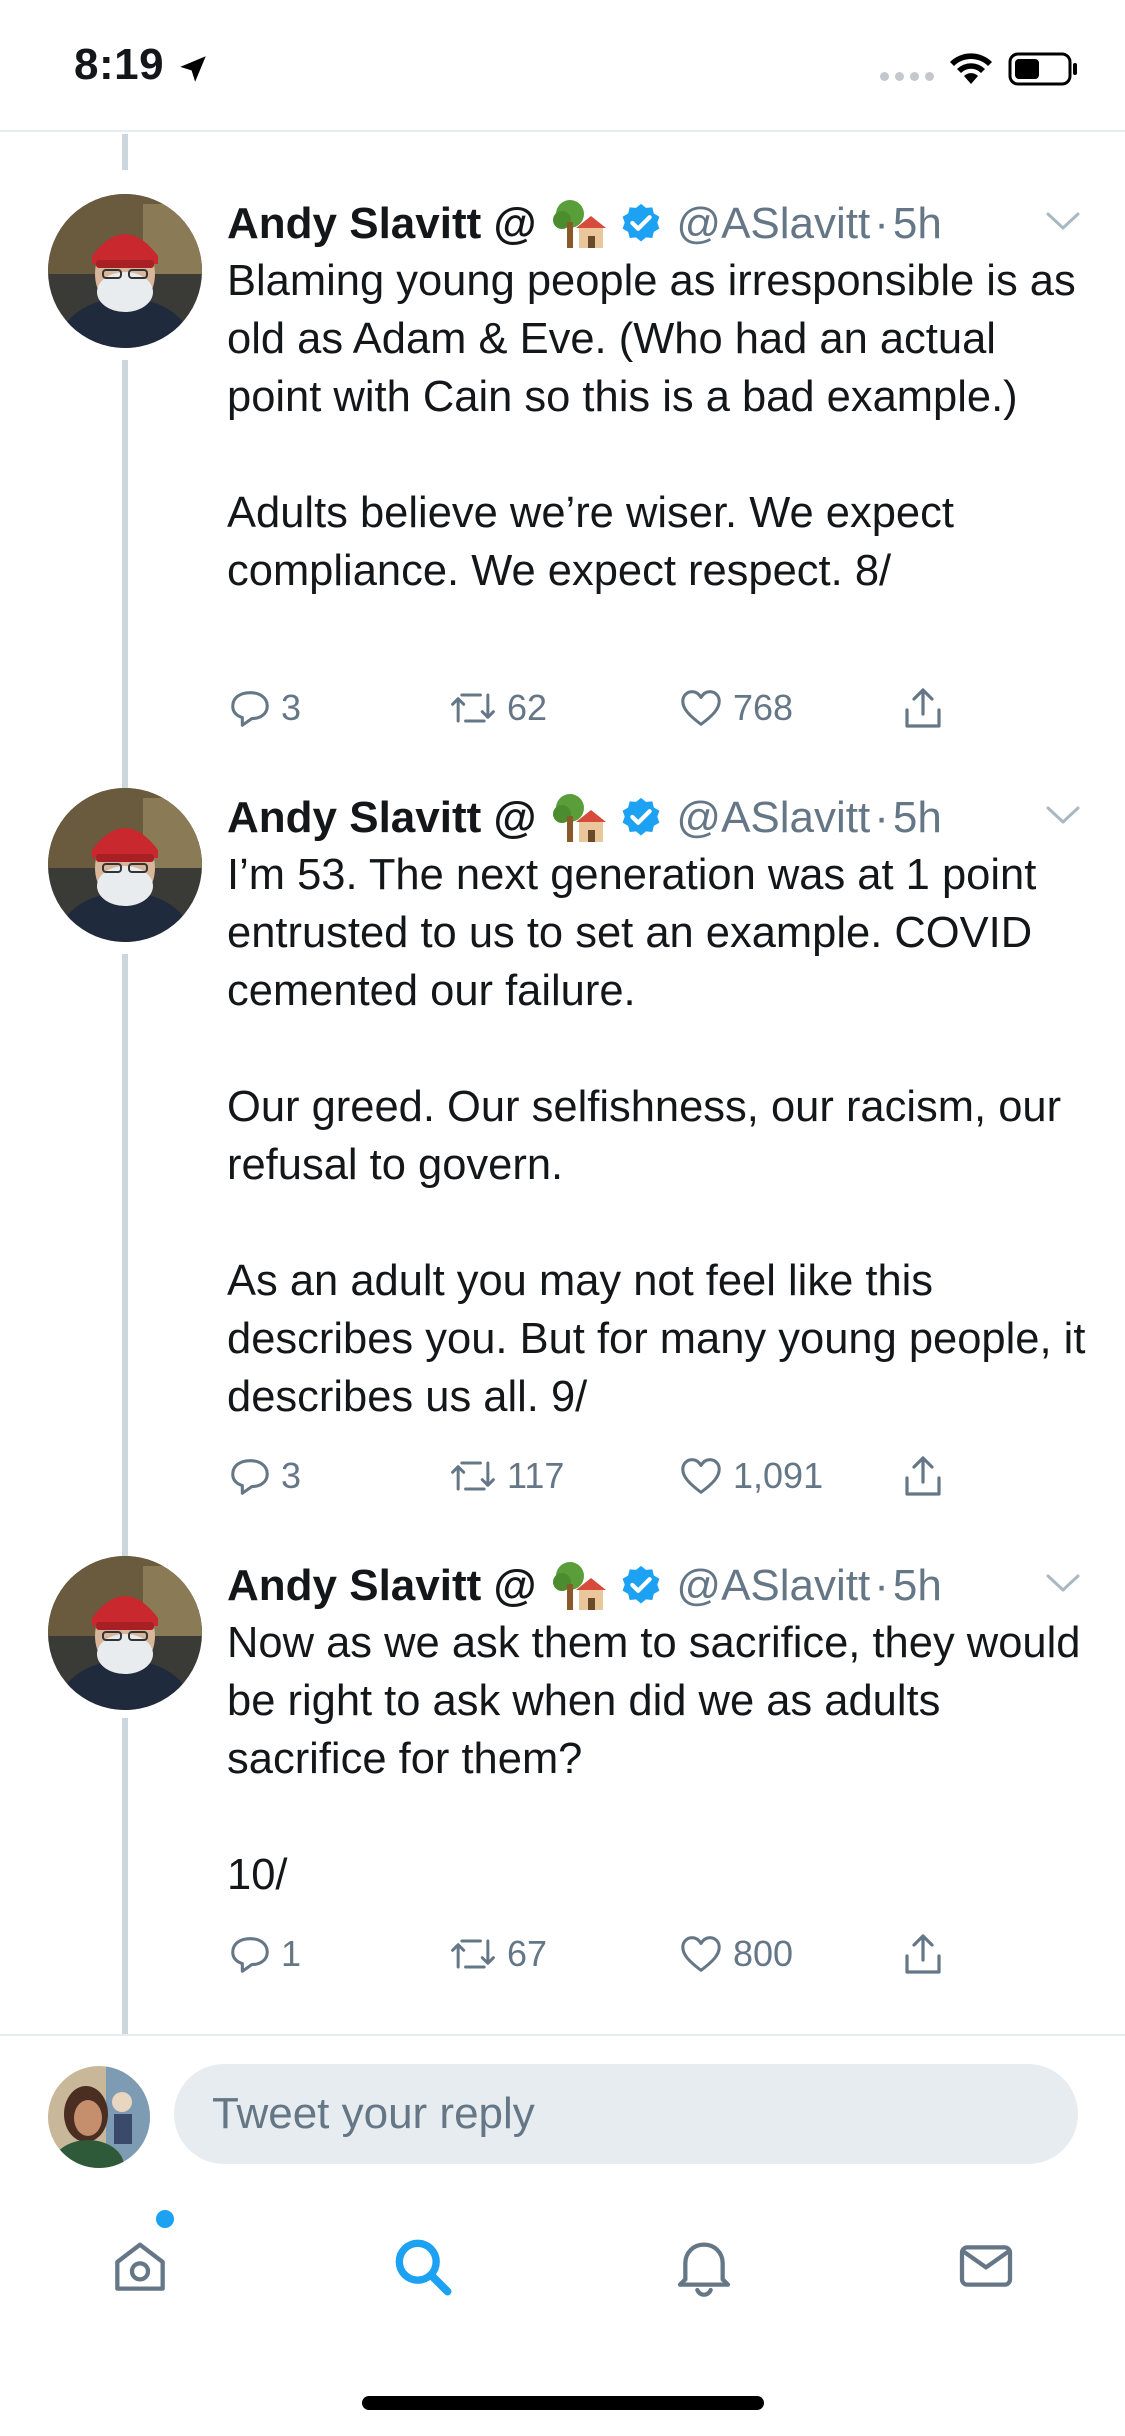  I want to click on retweet-count: 62, so click(527, 707).